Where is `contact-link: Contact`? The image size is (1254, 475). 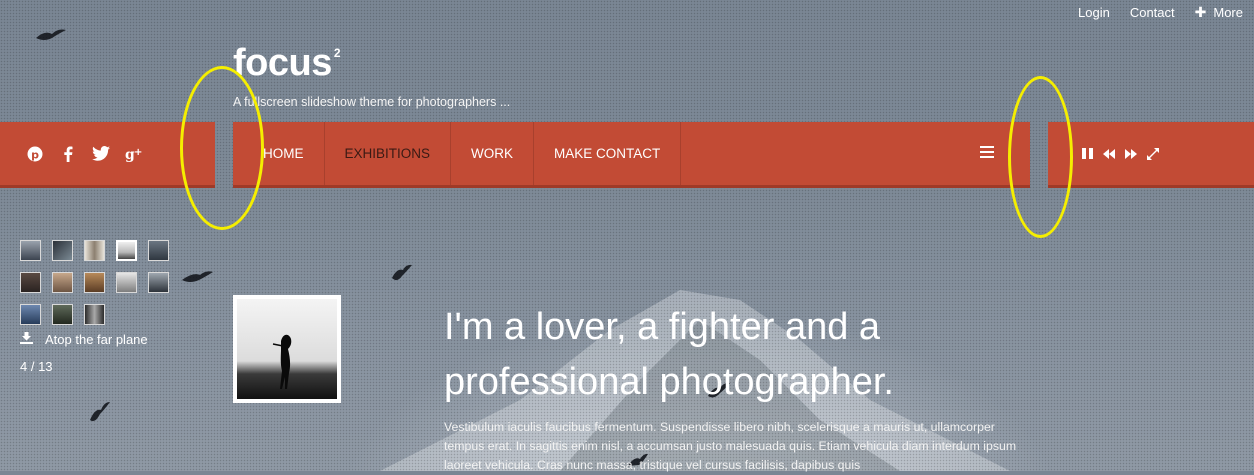 contact-link: Contact is located at coordinates (1152, 12).